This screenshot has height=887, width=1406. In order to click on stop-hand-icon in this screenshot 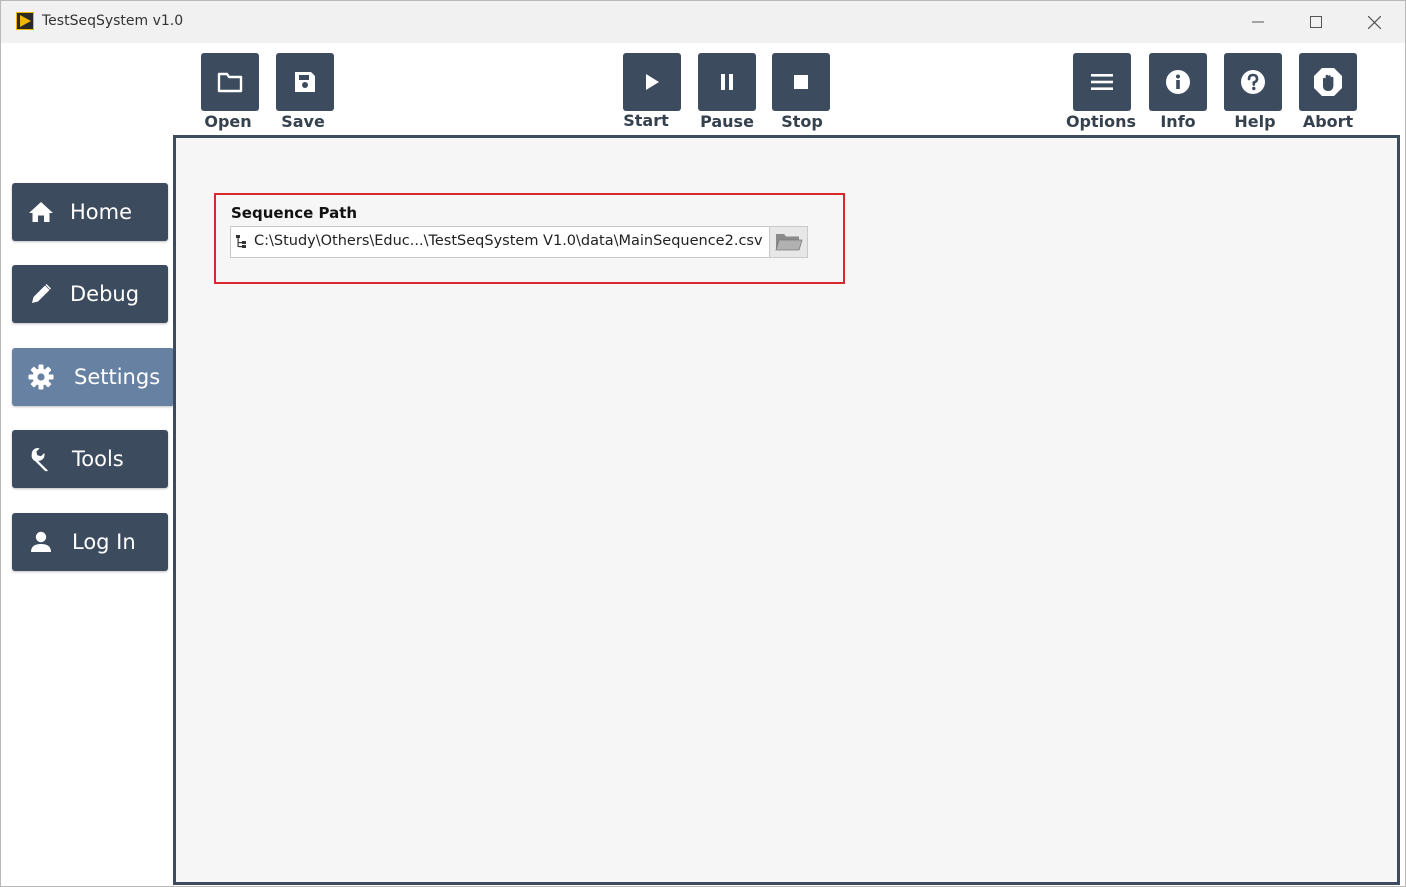, I will do `click(1328, 82)`.